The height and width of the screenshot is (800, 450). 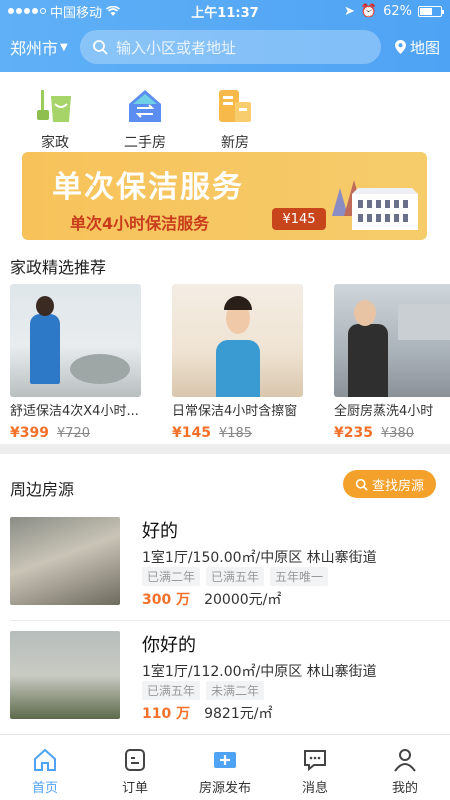 I want to click on service-old-price: ¥720, so click(x=73, y=433).